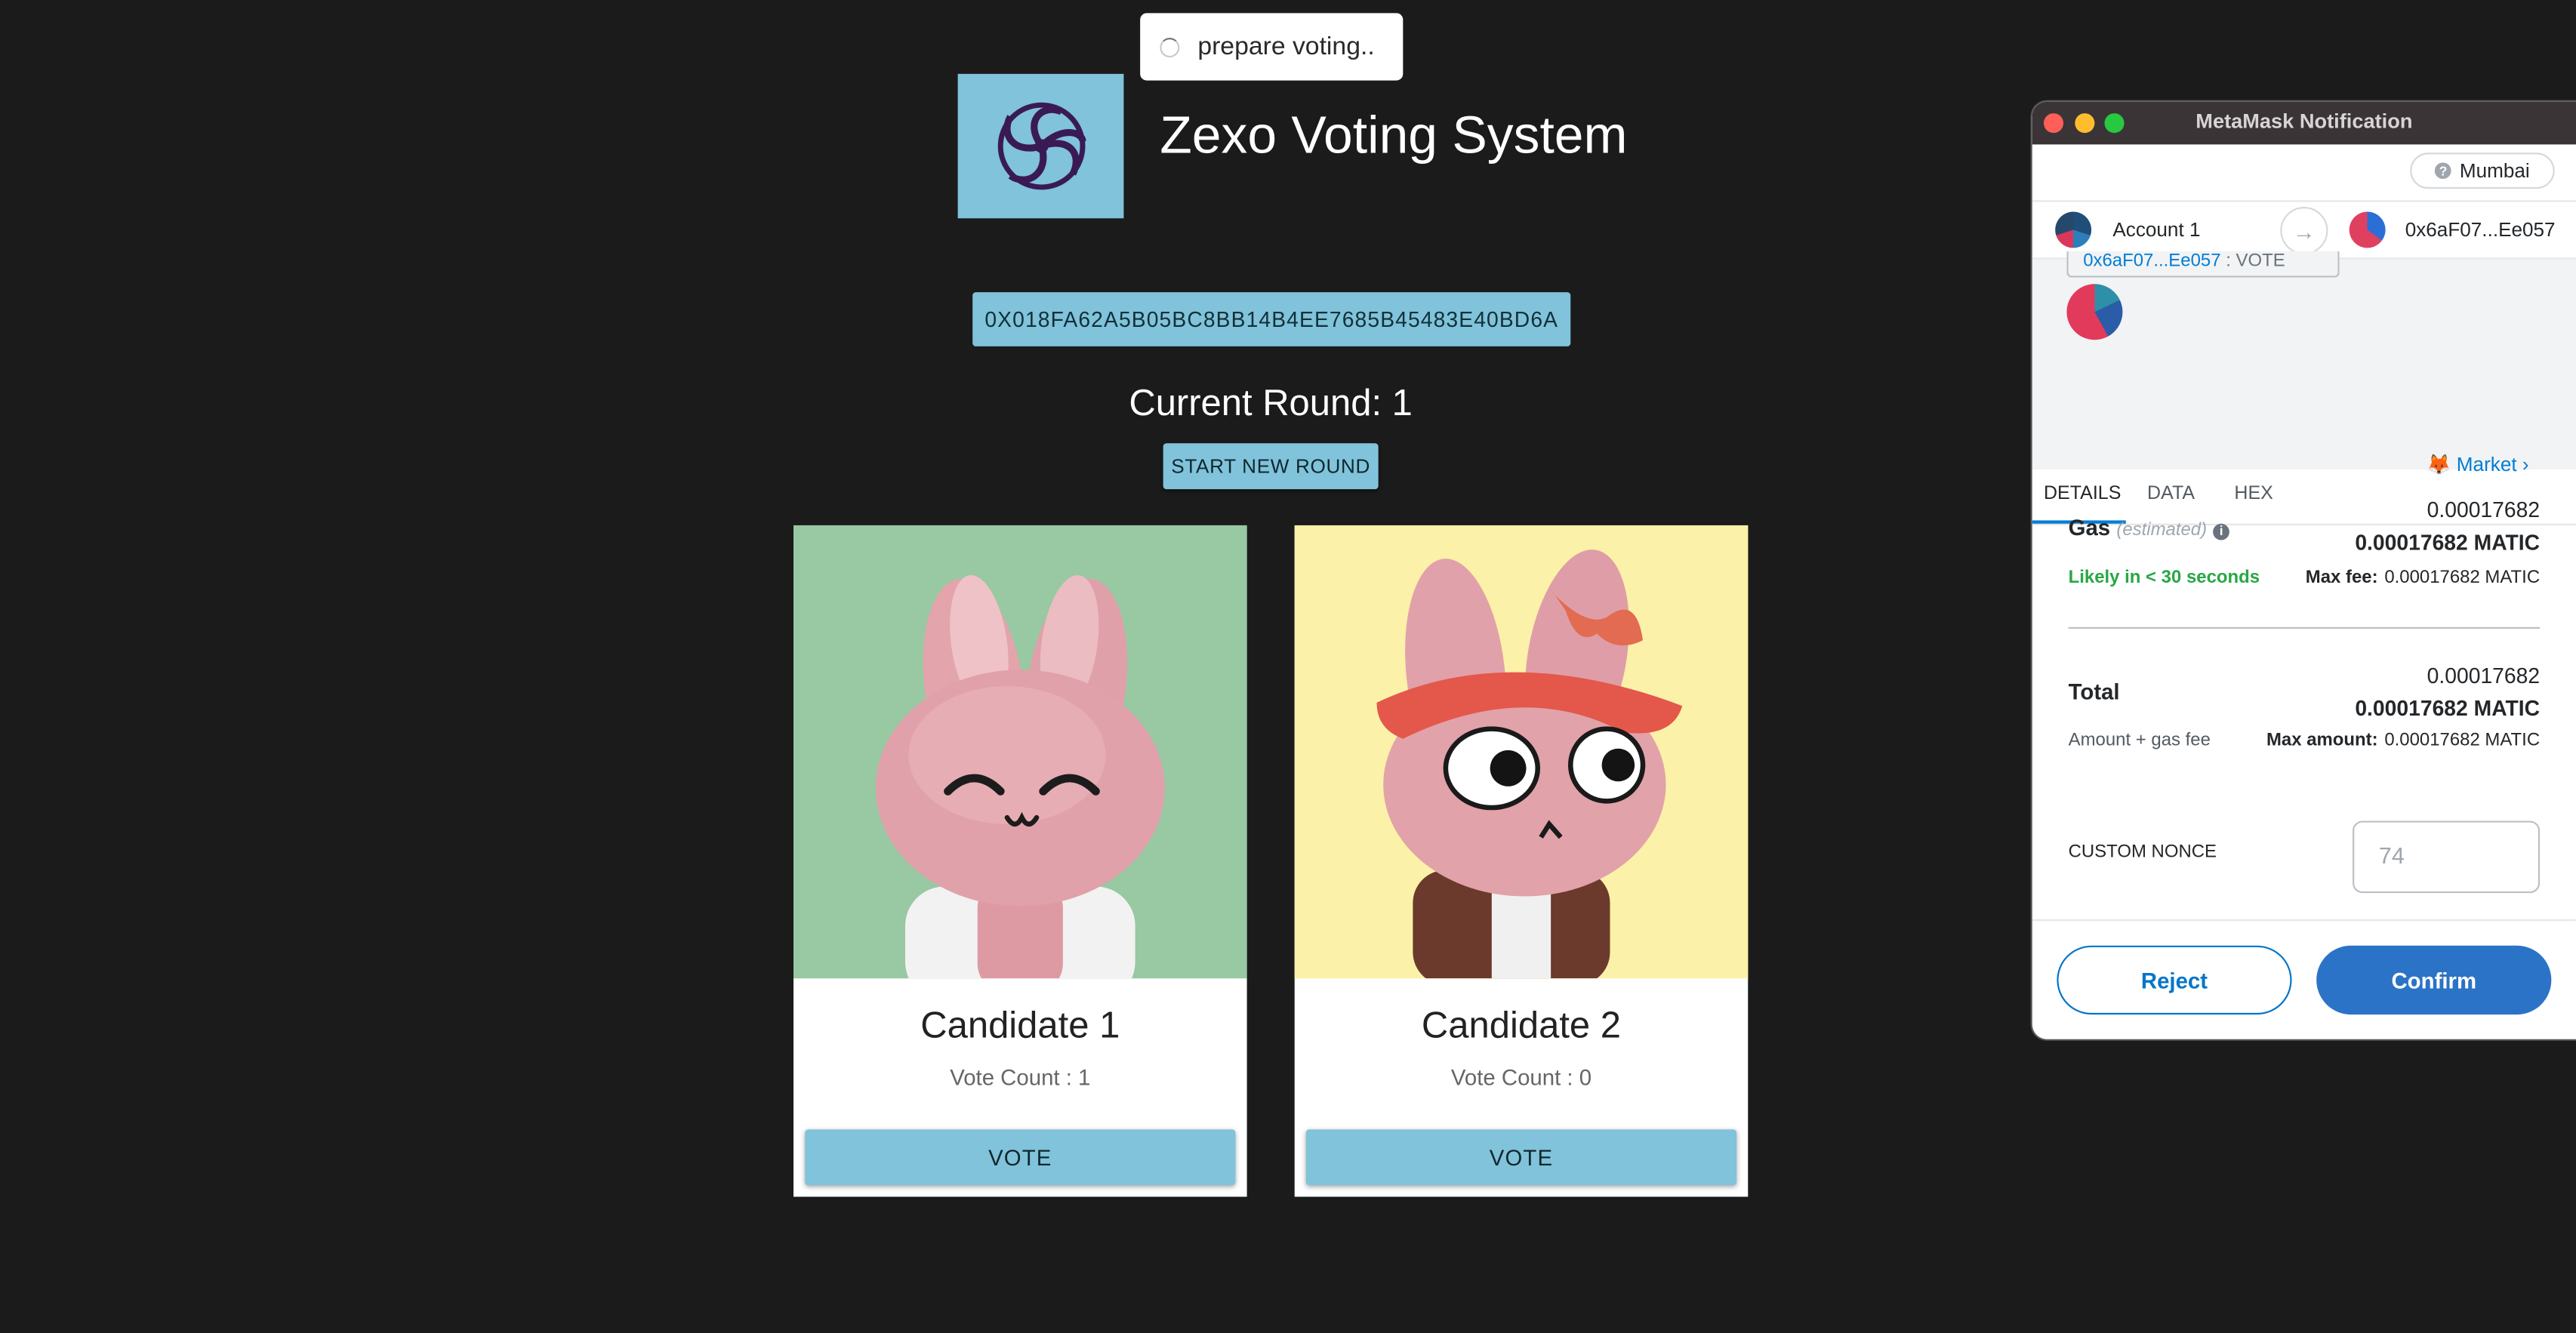 This screenshot has height=1333, width=2576. I want to click on candidate-card-1: Candidate 1 Vote Count : 1 VOTE, so click(1020, 861).